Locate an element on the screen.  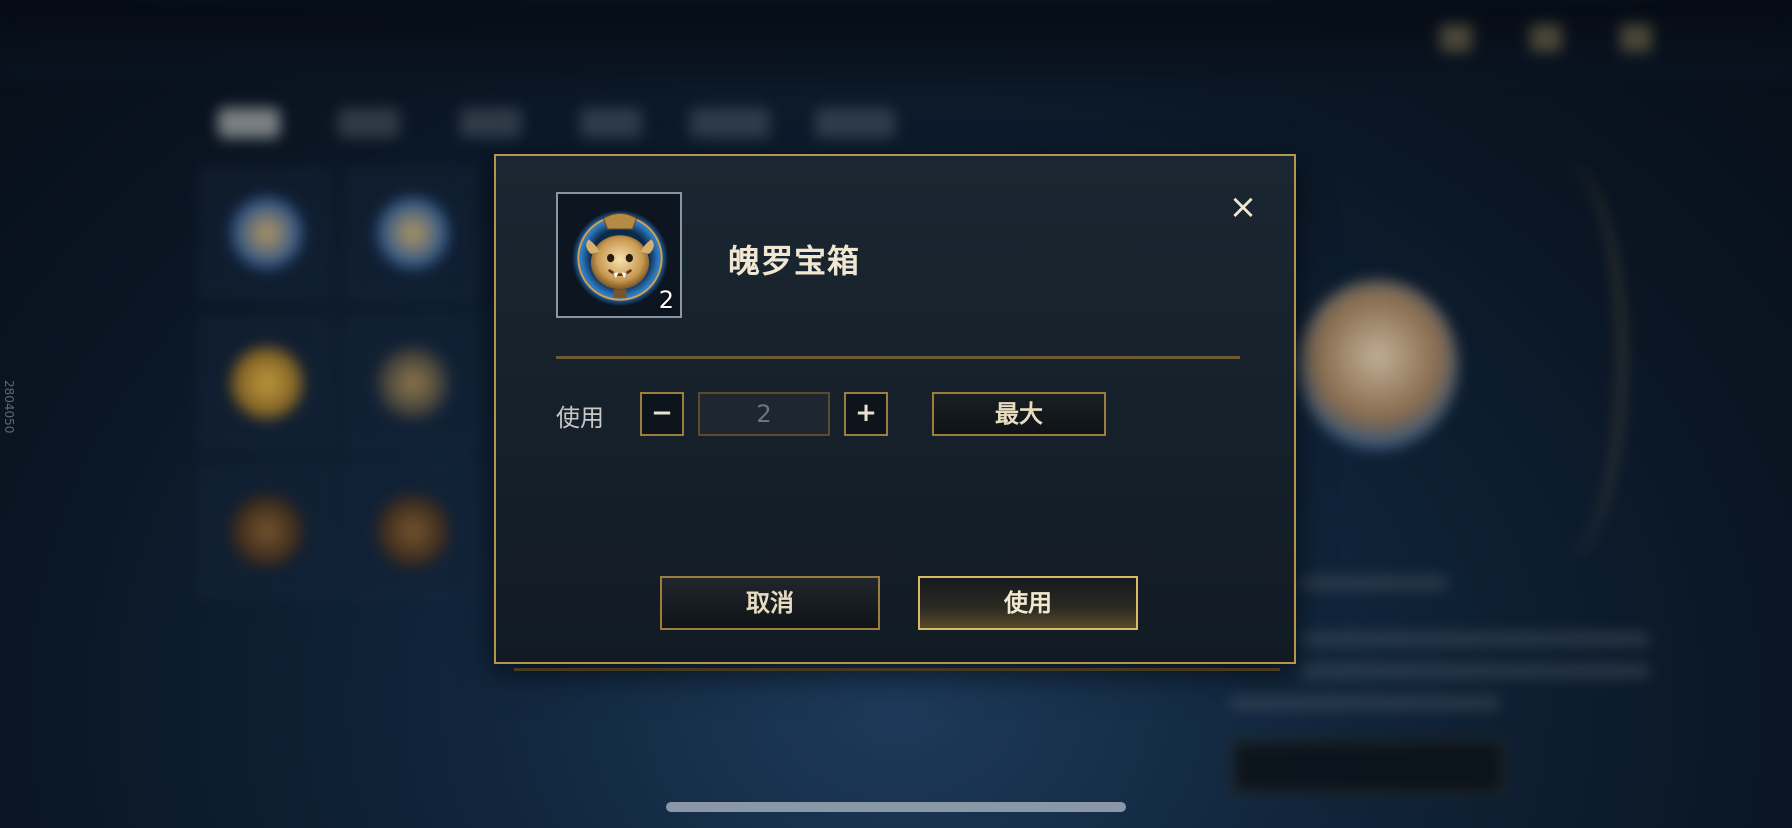
poro-chest-icon is located at coordinates (620, 258).